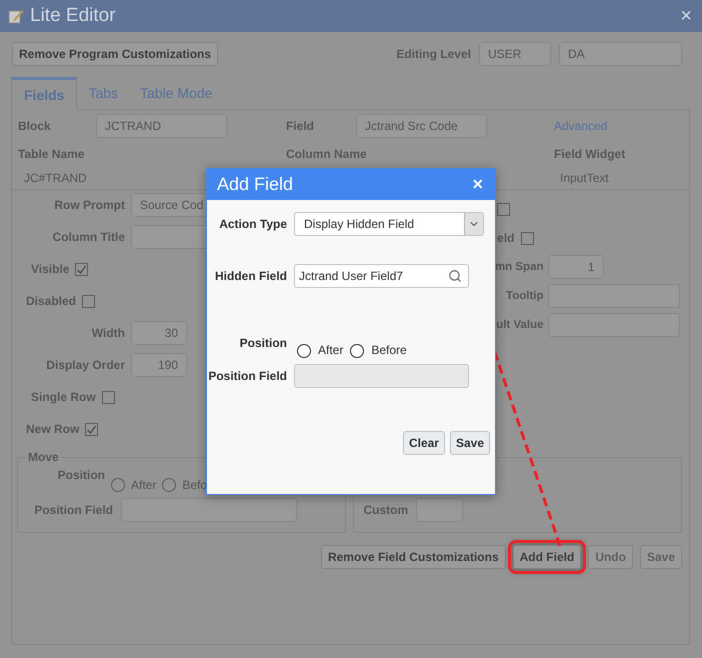  I want to click on checkbox-label: Visible, so click(50, 269).